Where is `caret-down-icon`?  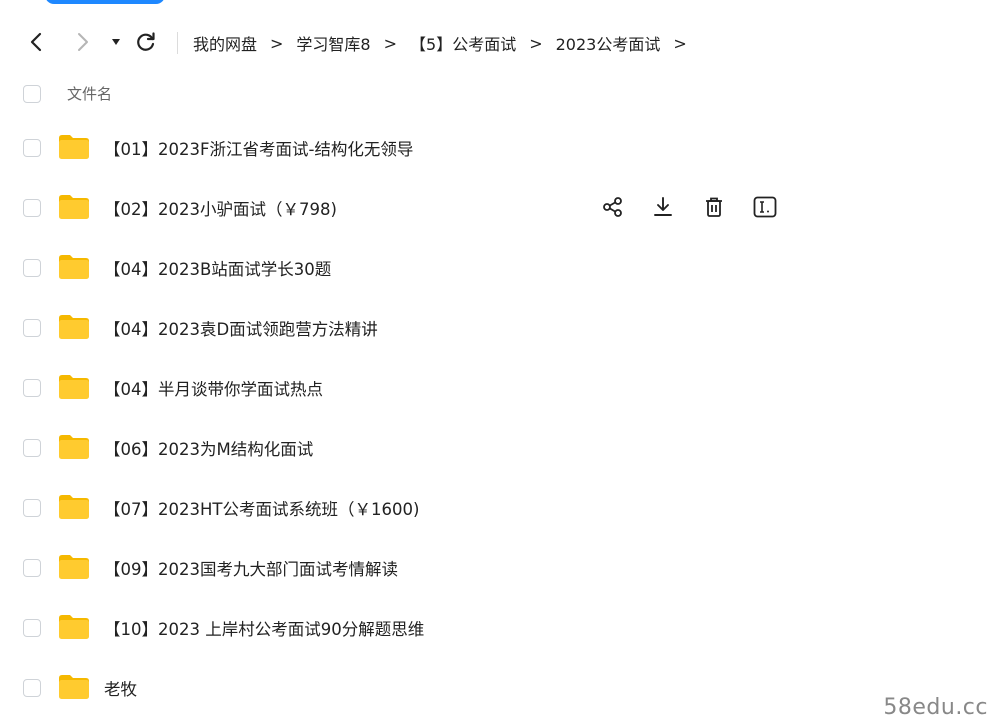
caret-down-icon is located at coordinates (116, 42).